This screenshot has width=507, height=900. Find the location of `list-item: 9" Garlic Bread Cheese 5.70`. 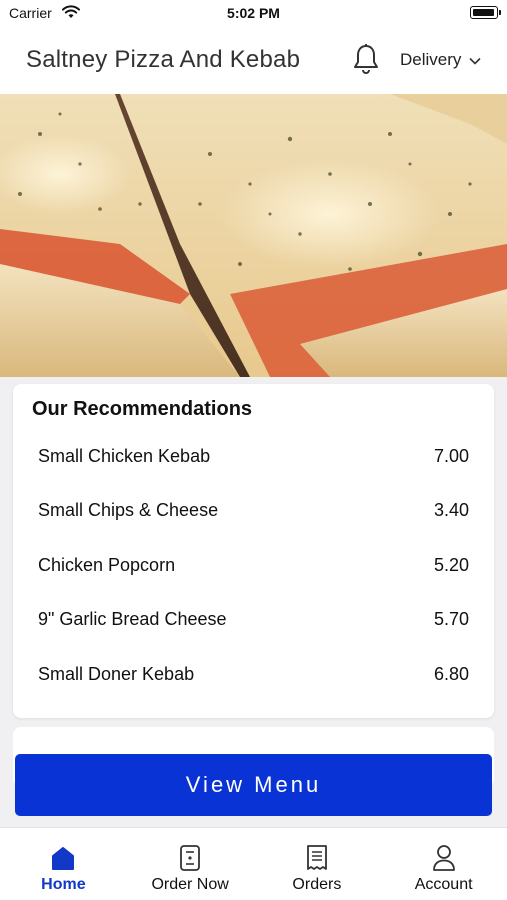

list-item: 9" Garlic Bread Cheese 5.70 is located at coordinates (253, 620).